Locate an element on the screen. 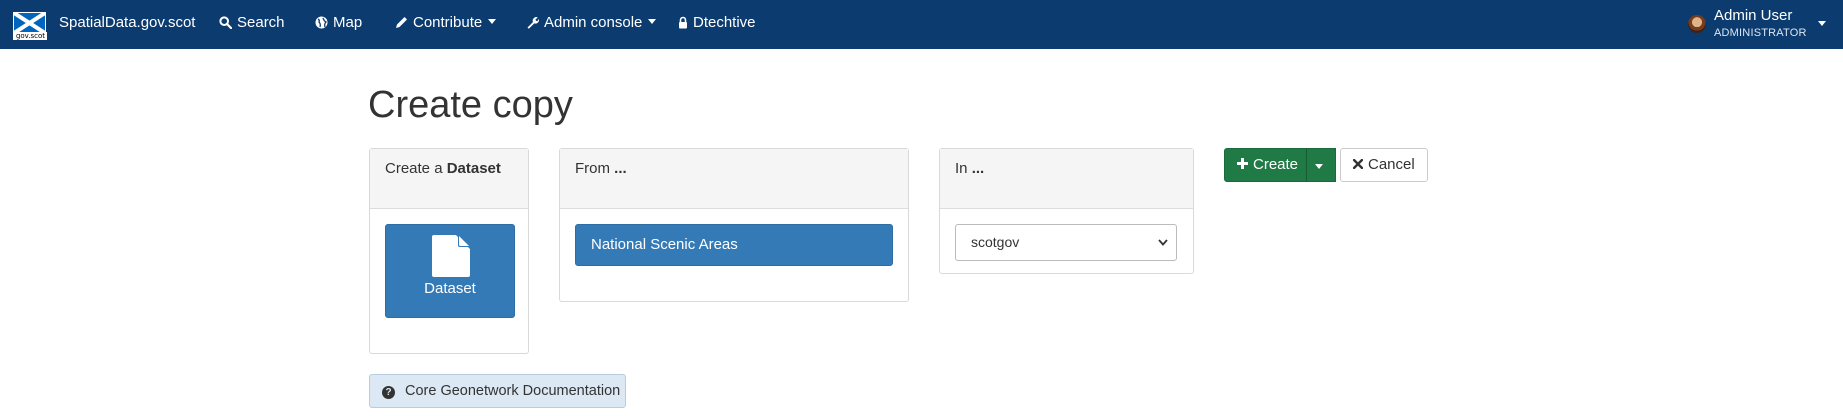 This screenshot has height=416, width=1843. dataset-type-button: Dataset is located at coordinates (450, 271).